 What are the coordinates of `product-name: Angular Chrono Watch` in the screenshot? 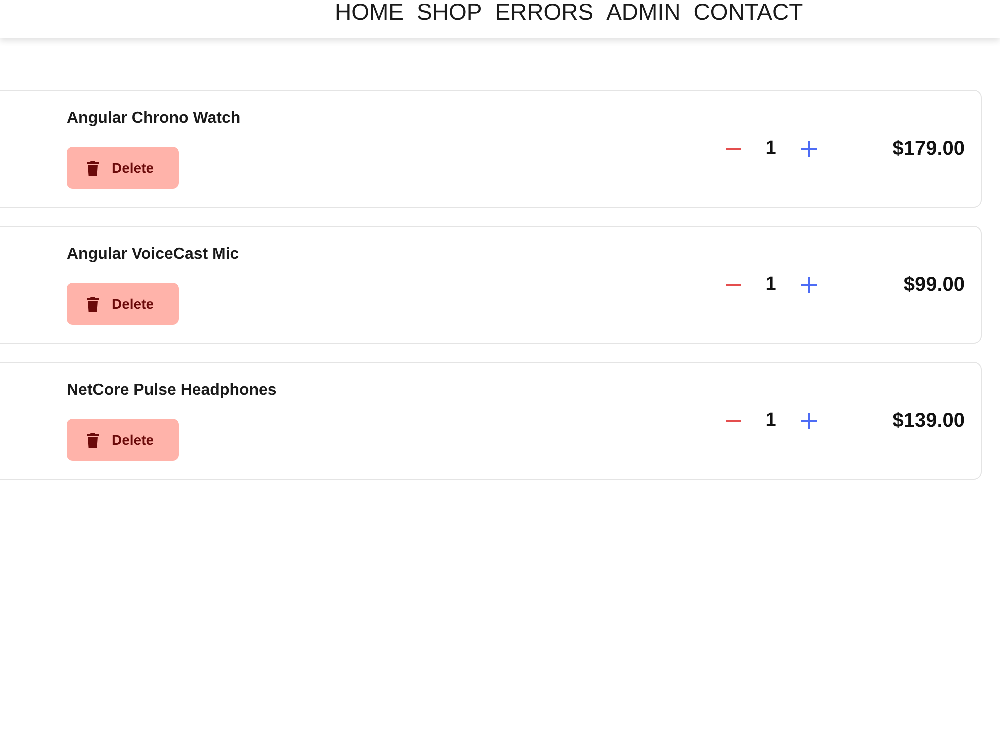 It's located at (154, 119).